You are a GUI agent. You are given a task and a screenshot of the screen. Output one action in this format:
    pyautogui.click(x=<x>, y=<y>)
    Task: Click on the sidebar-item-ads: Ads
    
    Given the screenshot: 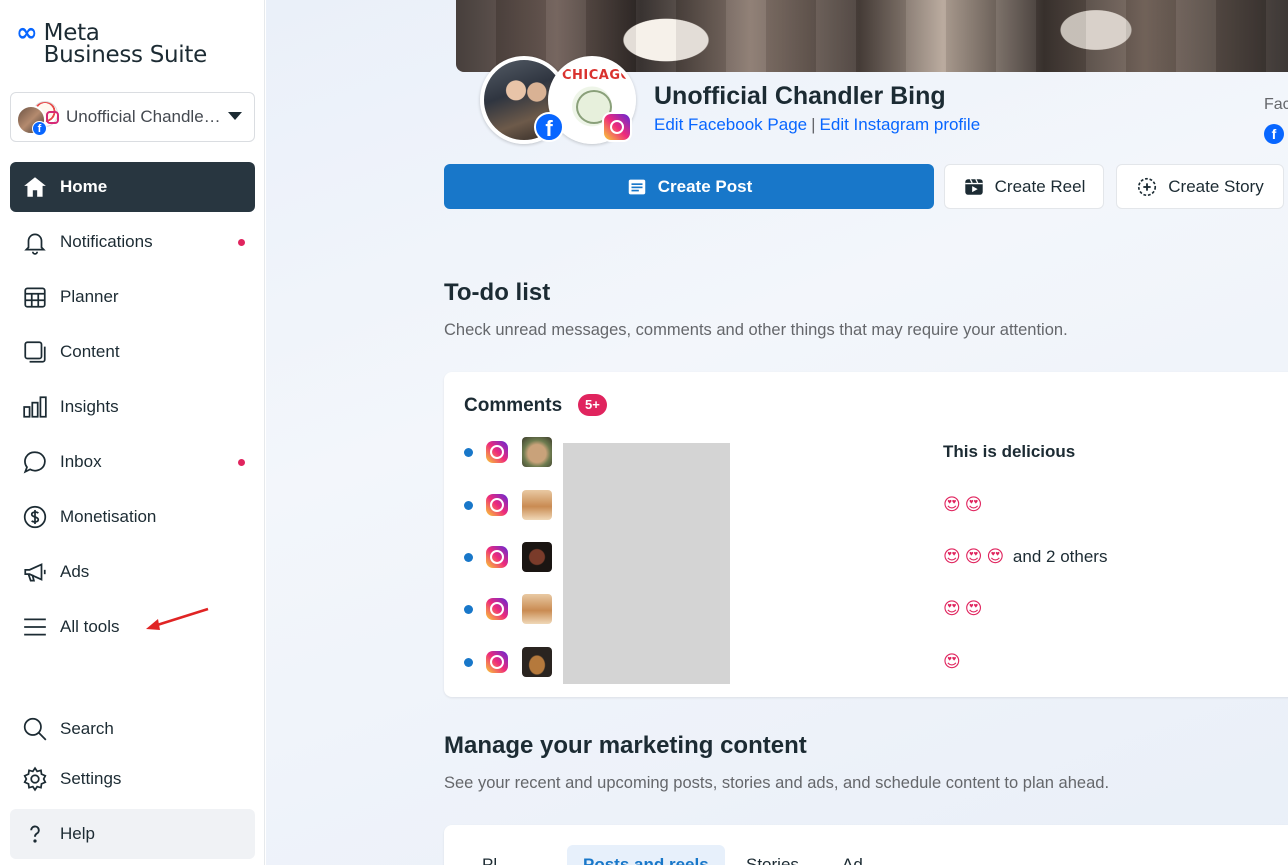 What is the action you would take?
    pyautogui.click(x=132, y=572)
    